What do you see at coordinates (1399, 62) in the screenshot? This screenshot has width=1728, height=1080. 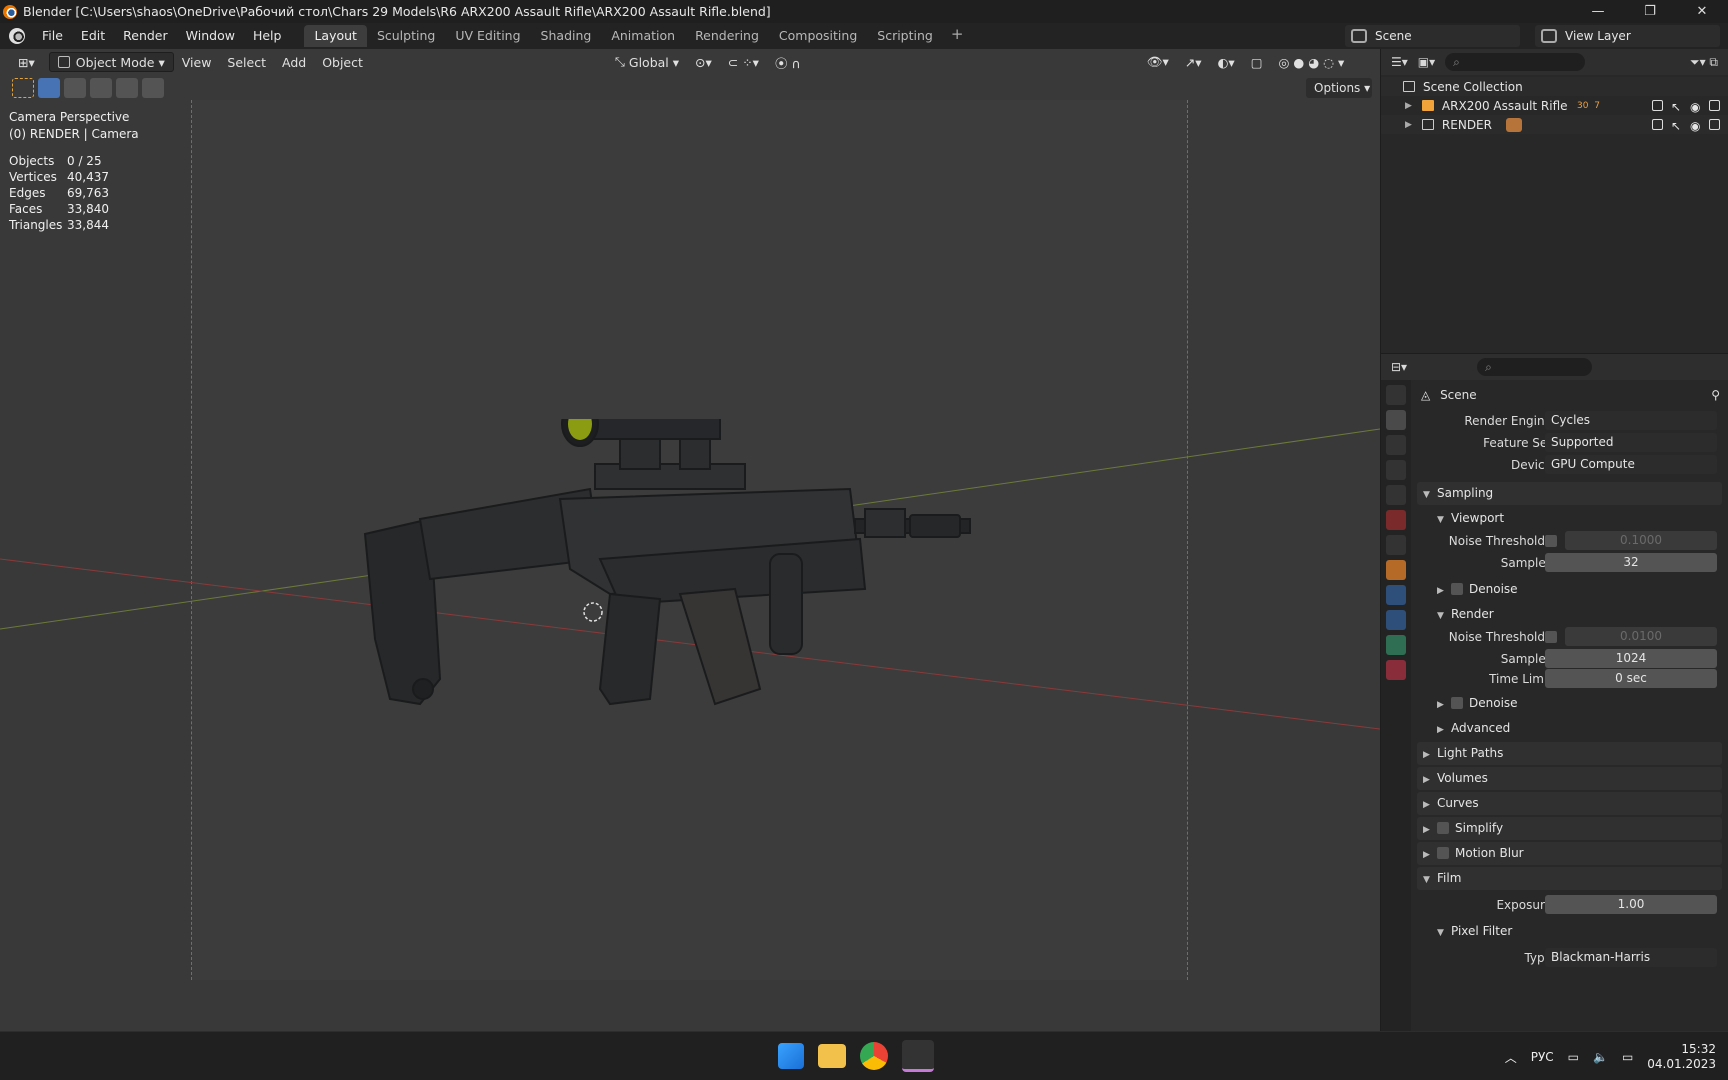 I see `outliner-editor-icon: ☰▾` at bounding box center [1399, 62].